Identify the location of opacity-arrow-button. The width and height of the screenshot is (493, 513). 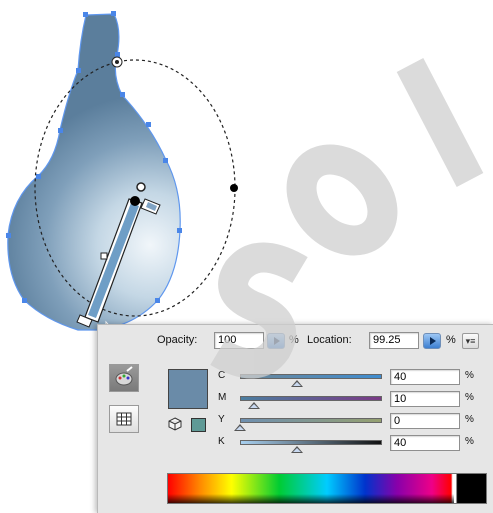
(276, 341).